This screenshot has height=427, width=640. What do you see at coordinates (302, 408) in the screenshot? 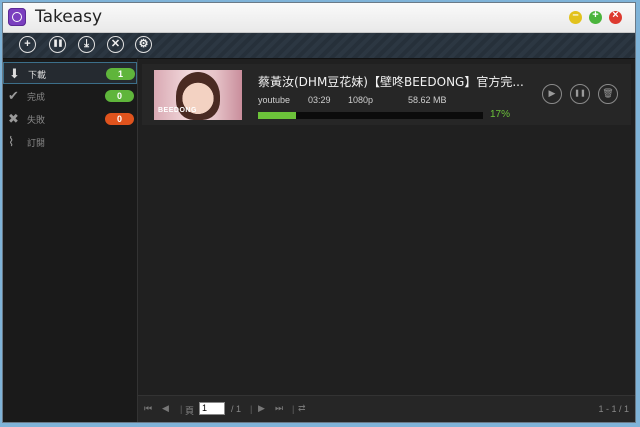
I see `refresh-icon: ⇄` at bounding box center [302, 408].